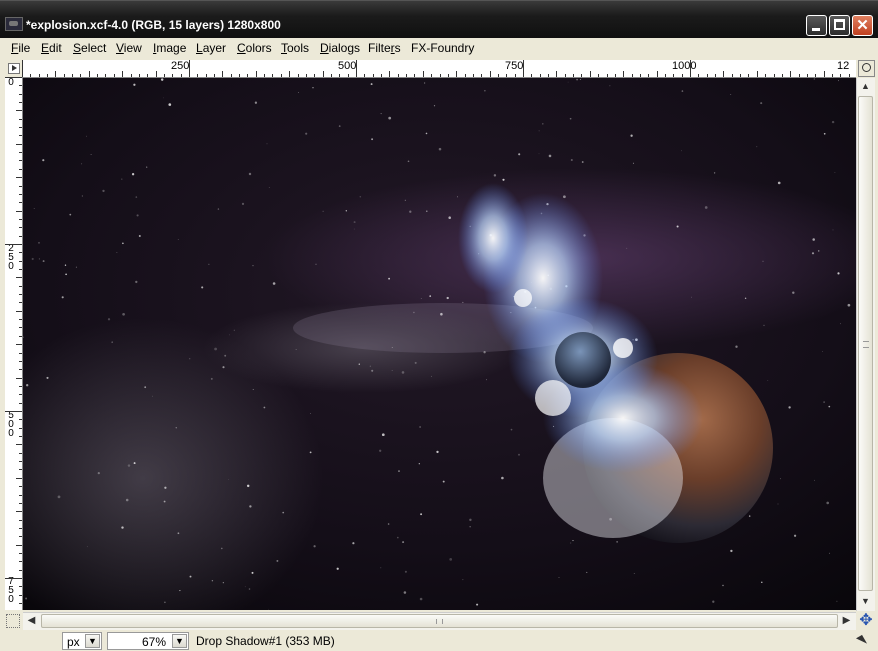 The image size is (878, 651). I want to click on menu-edit: Edit, so click(51, 49).